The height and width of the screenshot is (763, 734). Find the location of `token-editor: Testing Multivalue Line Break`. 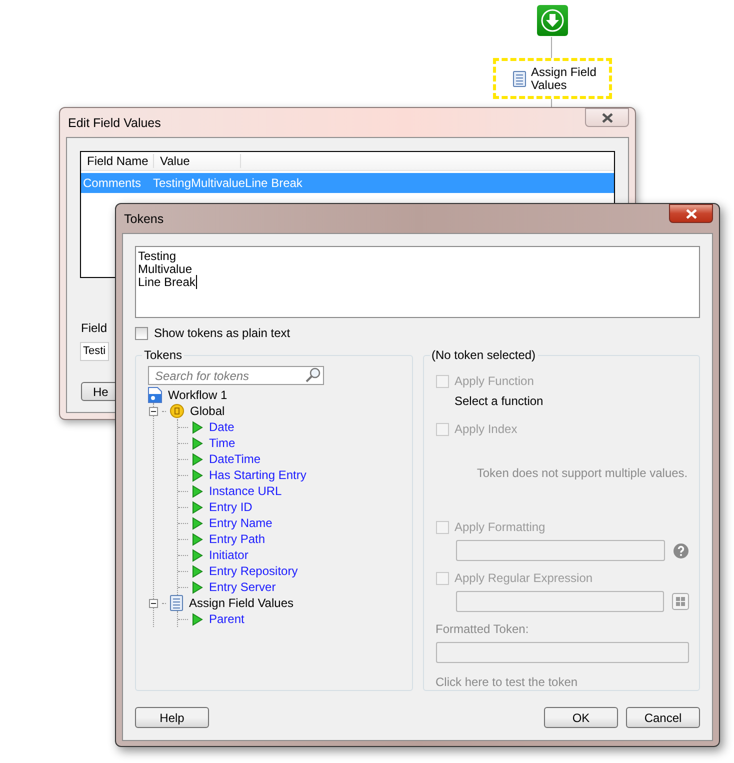

token-editor: Testing Multivalue Line Break is located at coordinates (417, 282).